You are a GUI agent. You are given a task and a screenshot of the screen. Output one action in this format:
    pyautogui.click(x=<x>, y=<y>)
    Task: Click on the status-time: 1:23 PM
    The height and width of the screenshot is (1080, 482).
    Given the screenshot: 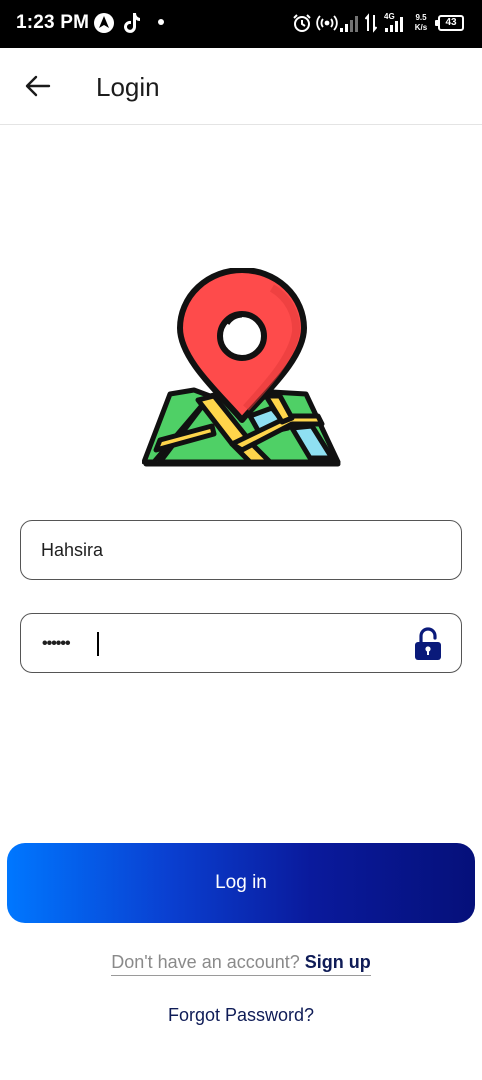 What is the action you would take?
    pyautogui.click(x=53, y=22)
    